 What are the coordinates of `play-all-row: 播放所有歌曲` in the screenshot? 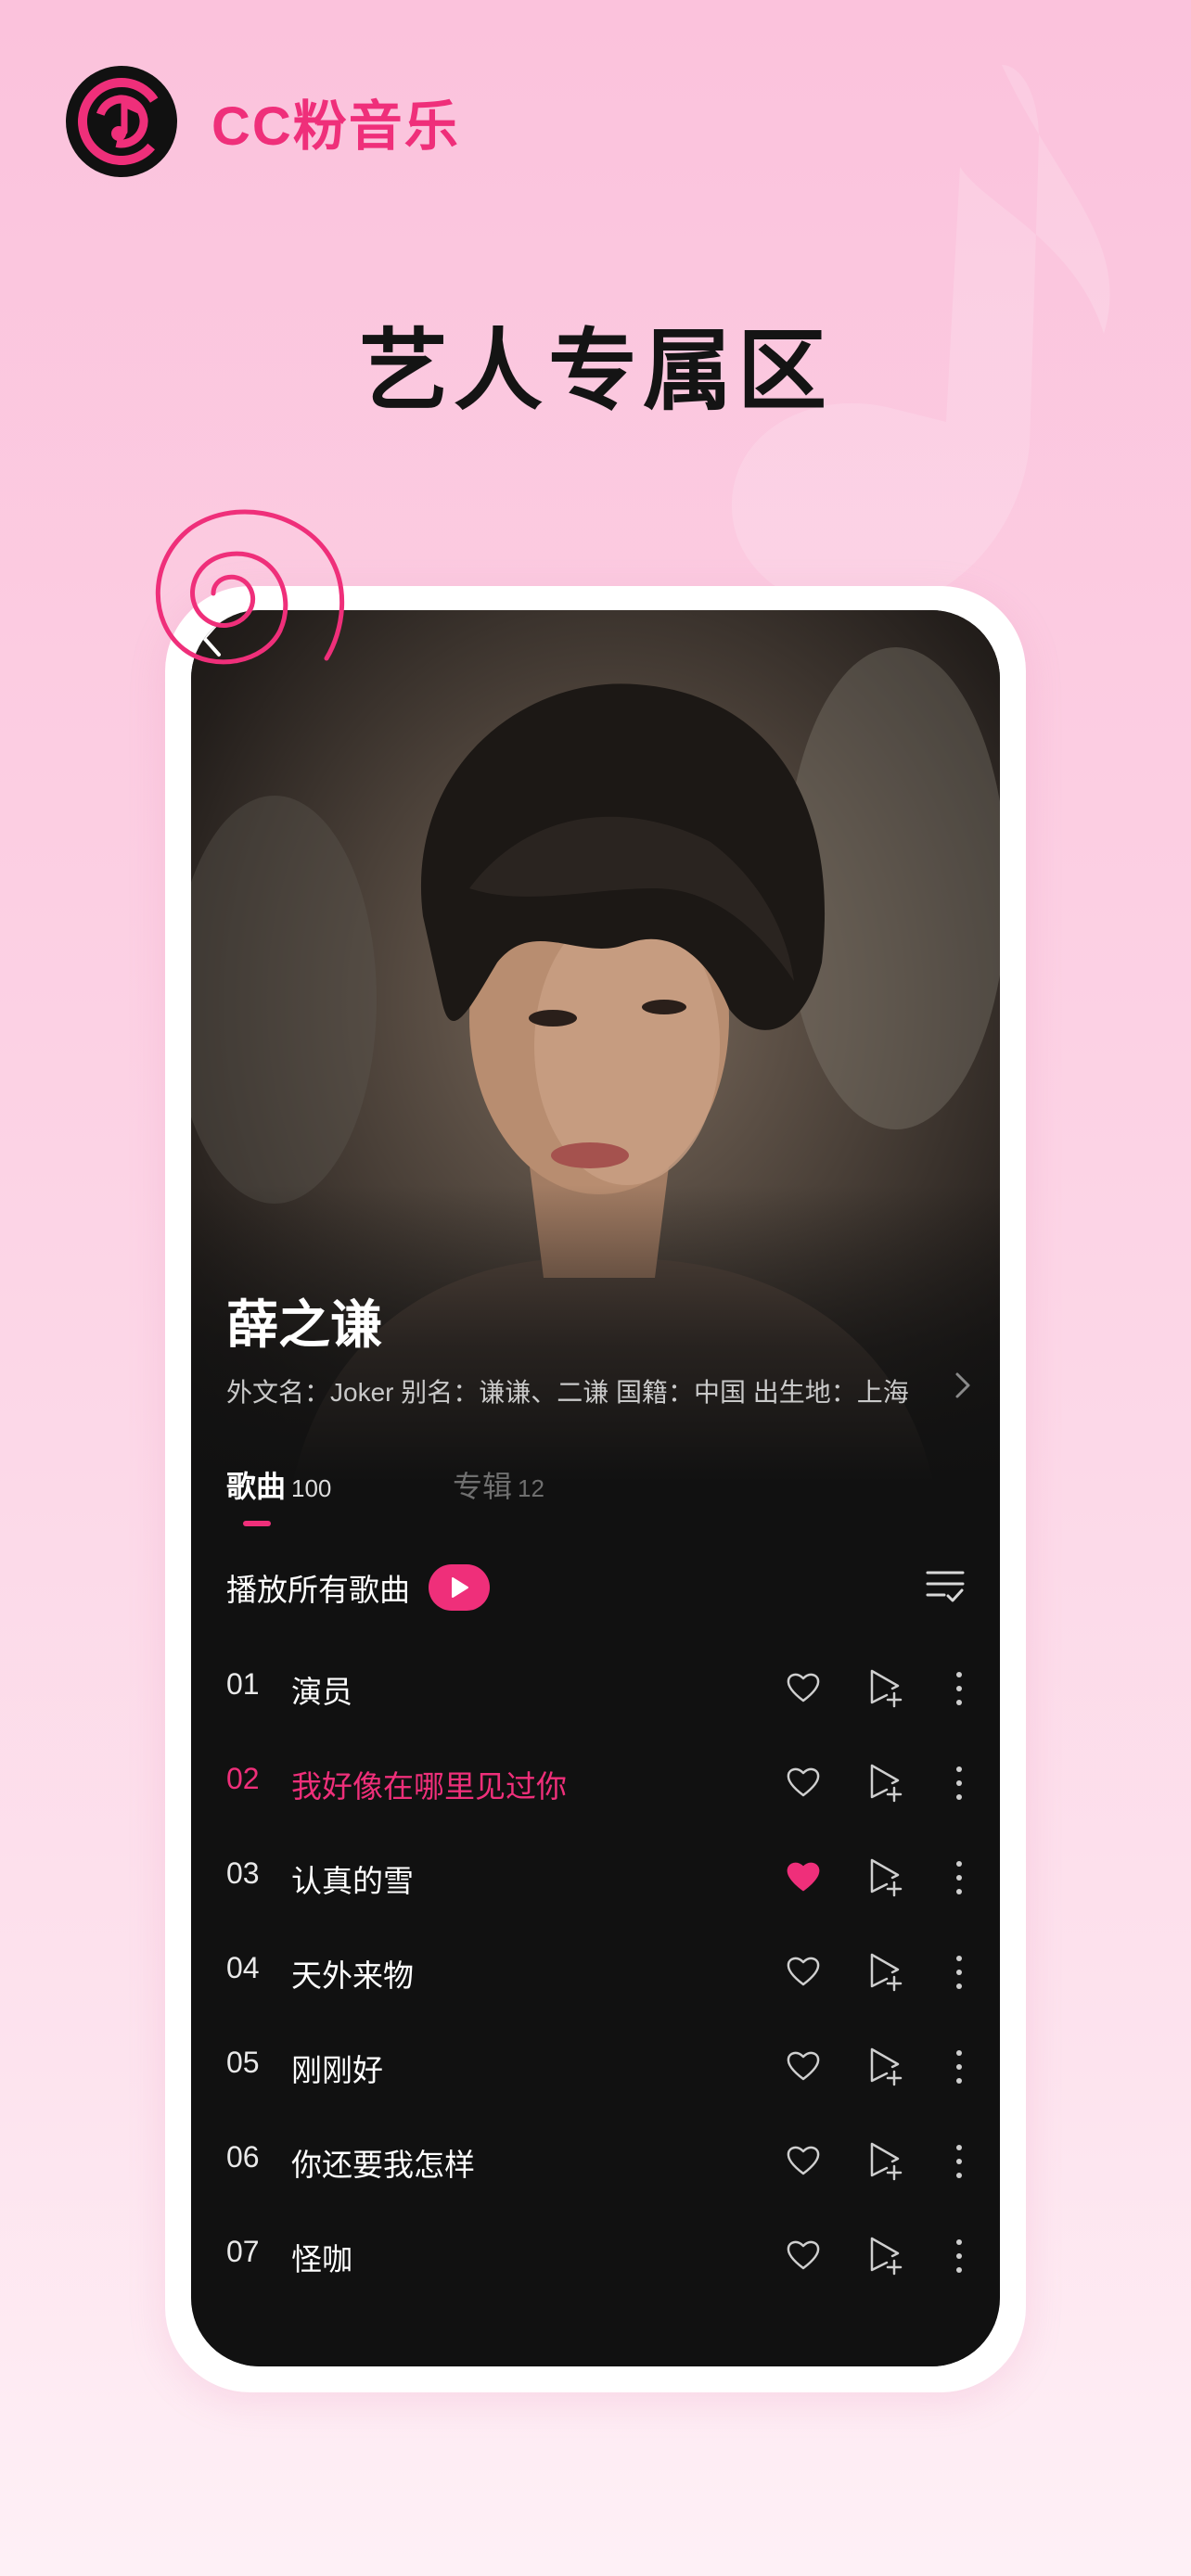 It's located at (358, 1587).